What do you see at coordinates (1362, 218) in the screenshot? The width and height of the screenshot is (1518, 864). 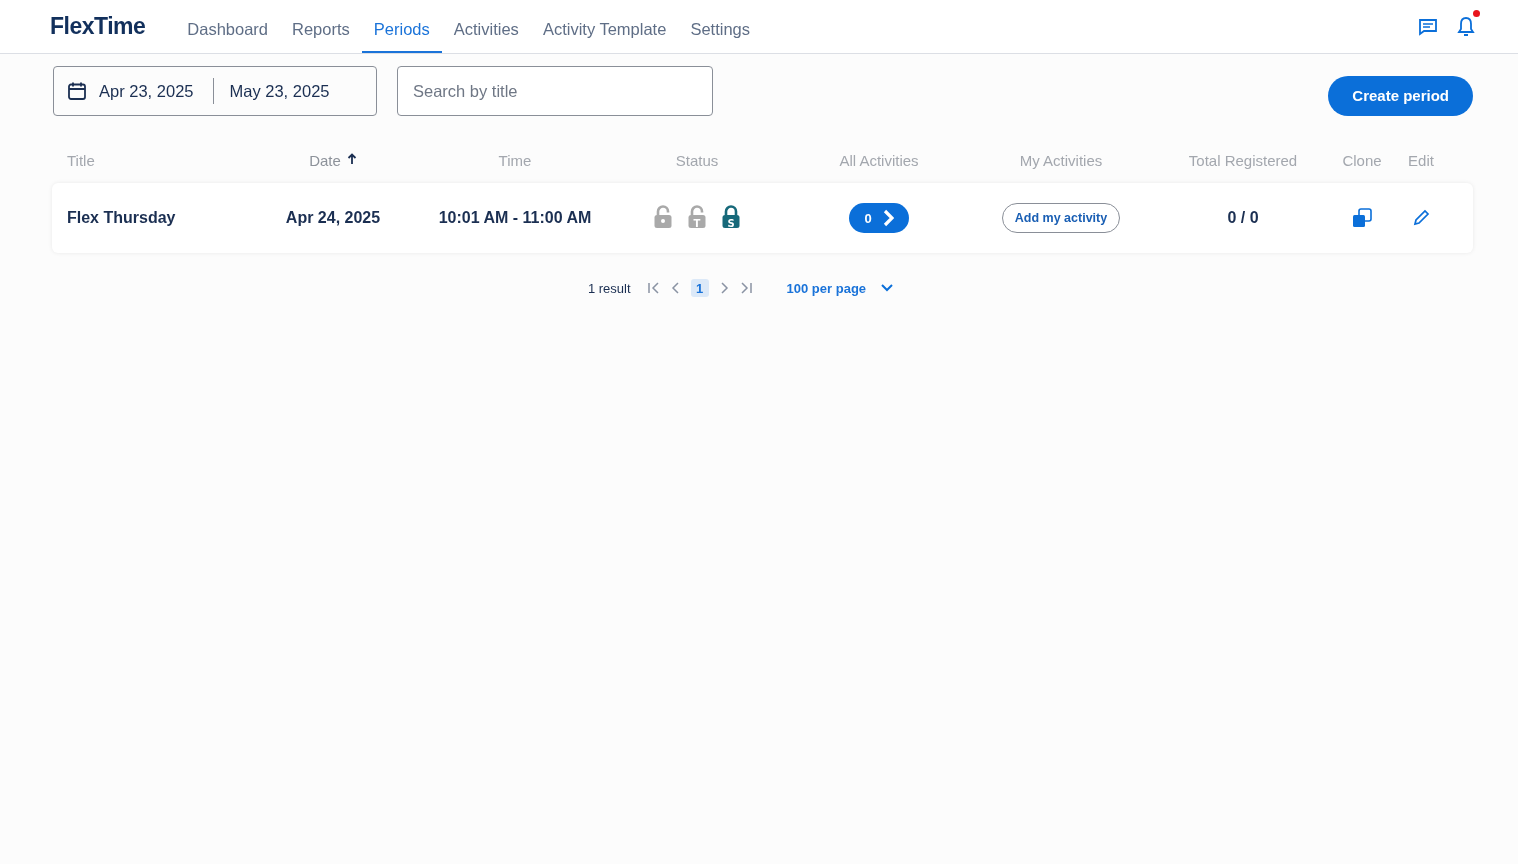 I see `clone-icon` at bounding box center [1362, 218].